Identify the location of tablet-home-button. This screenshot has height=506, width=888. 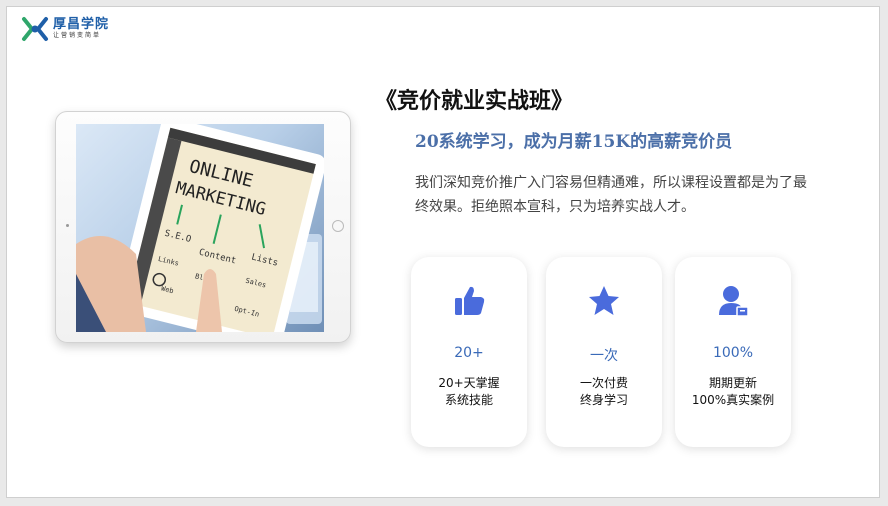
(338, 226).